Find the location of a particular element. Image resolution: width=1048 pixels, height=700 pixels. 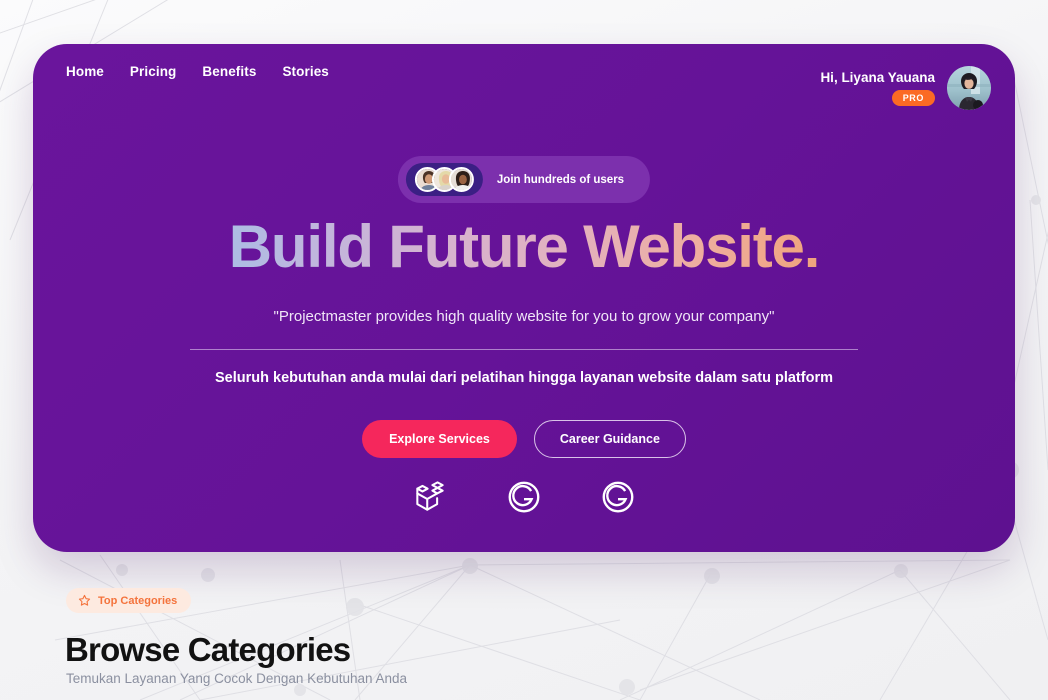

hero-actions: Explore Services Career Guidance is located at coordinates (524, 439).